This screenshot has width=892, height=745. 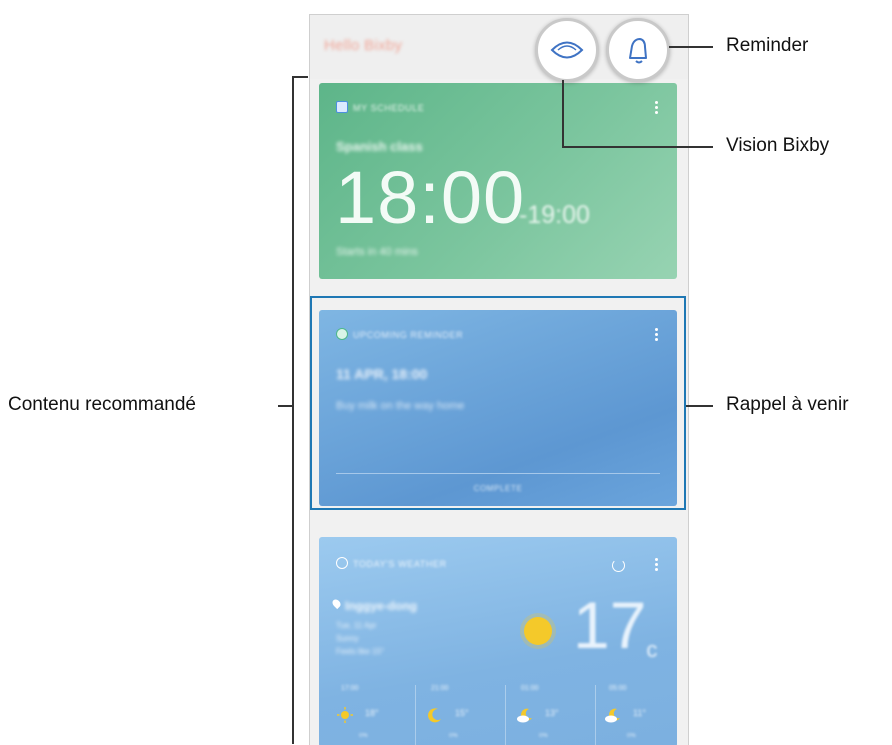 I want to click on weather-feels-like: Feels like 15°, so click(x=360, y=651).